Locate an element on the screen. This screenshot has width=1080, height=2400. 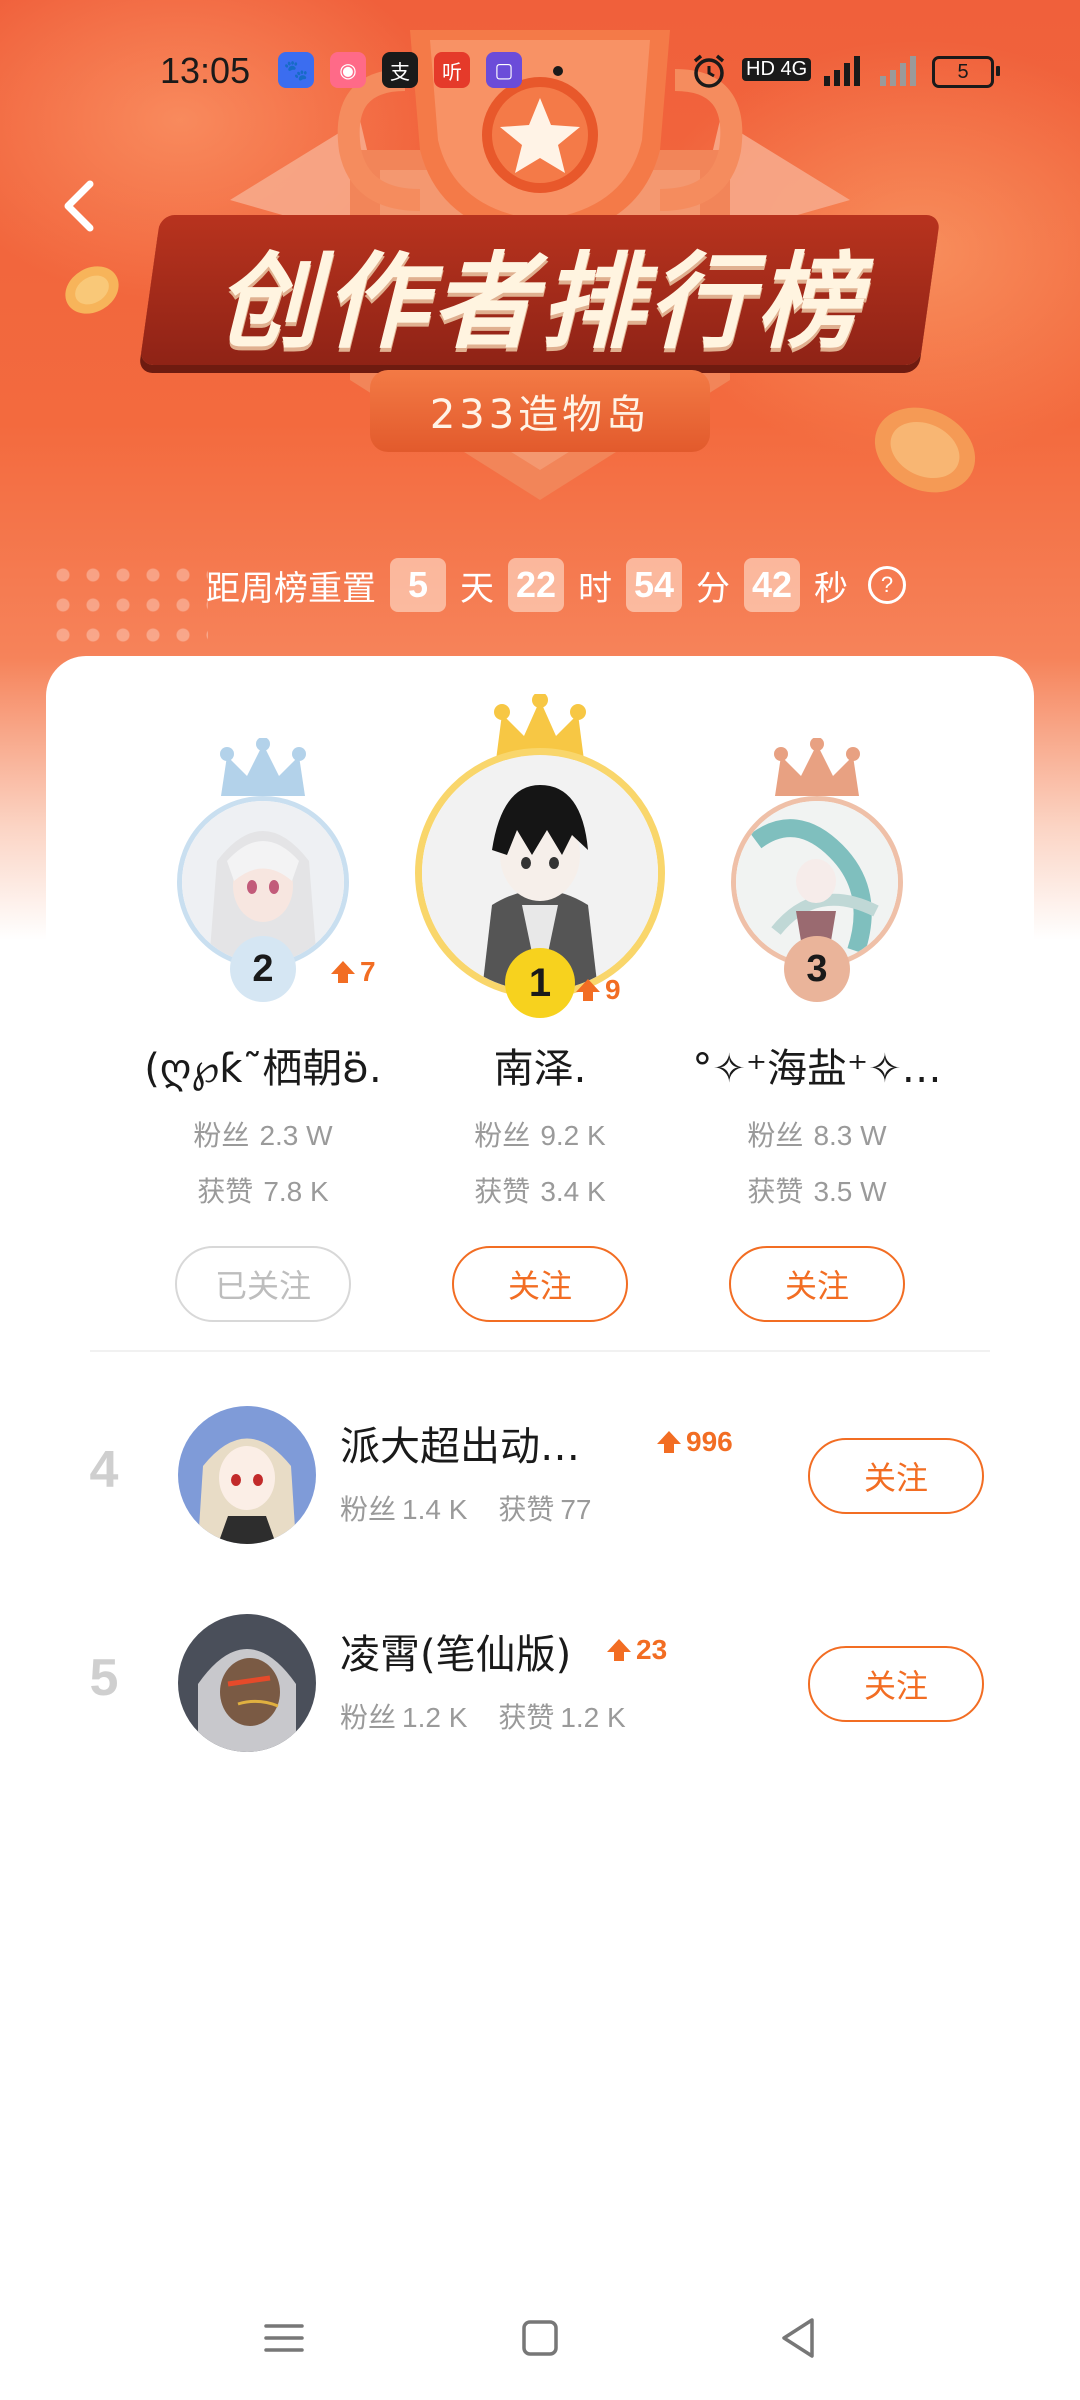
battery-icon: 5 is located at coordinates (966, 72).